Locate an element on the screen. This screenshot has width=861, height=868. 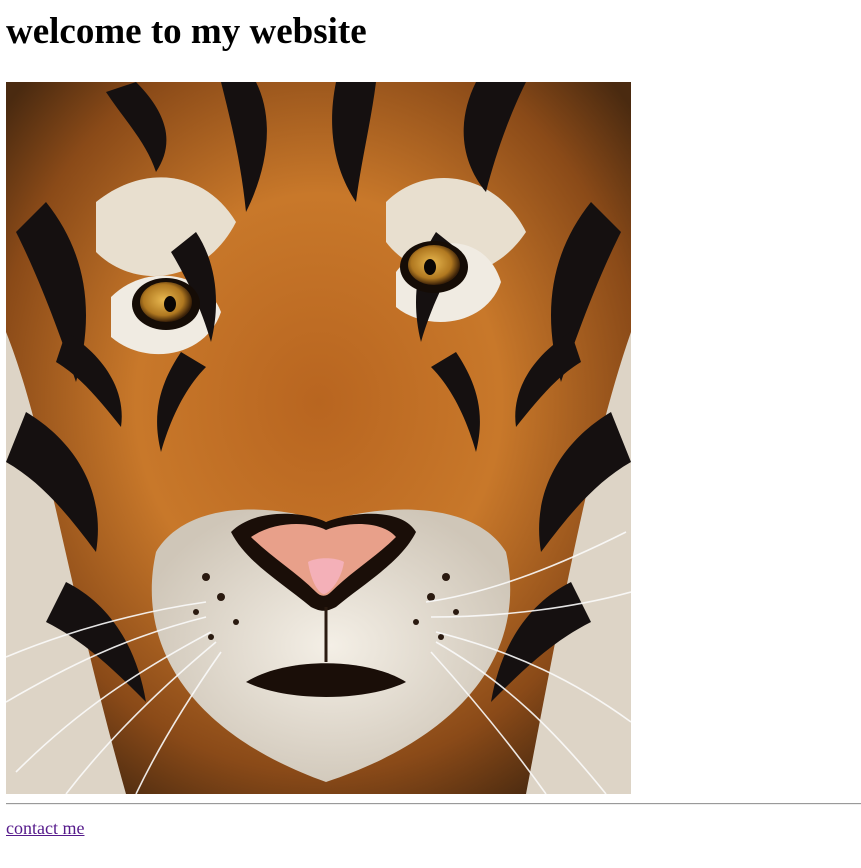
horizontal-rule is located at coordinates (433, 804).